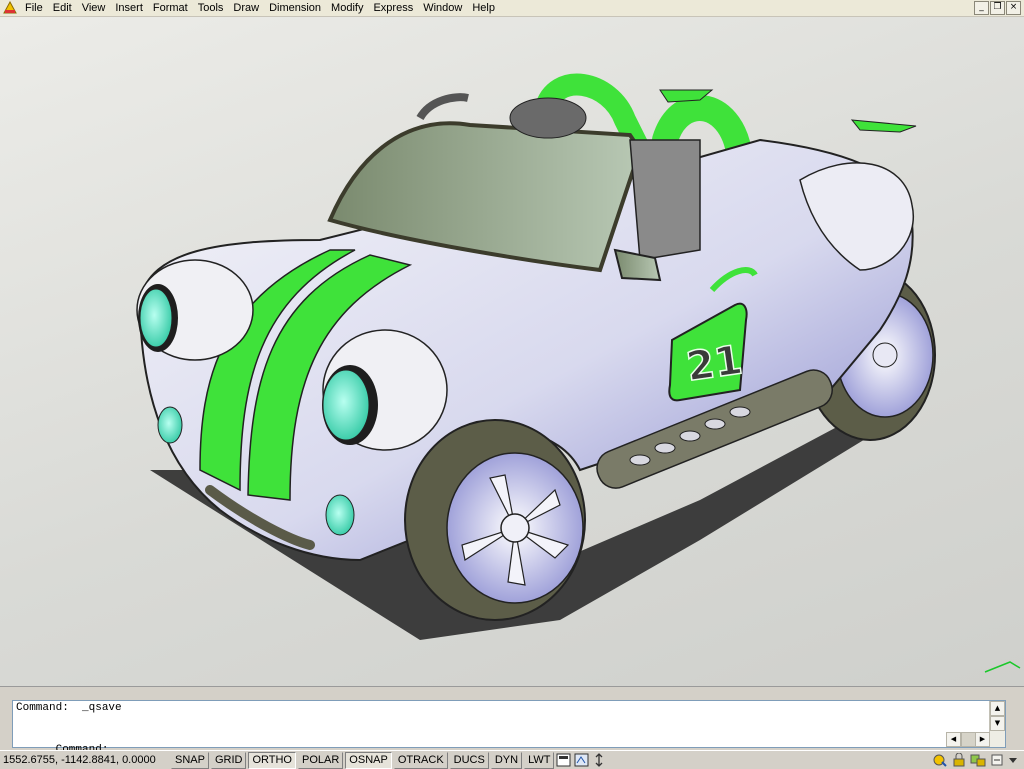 The height and width of the screenshot is (769, 1024). What do you see at coordinates (997, 708) in the screenshot?
I see `scroll-up-icon: ▲` at bounding box center [997, 708].